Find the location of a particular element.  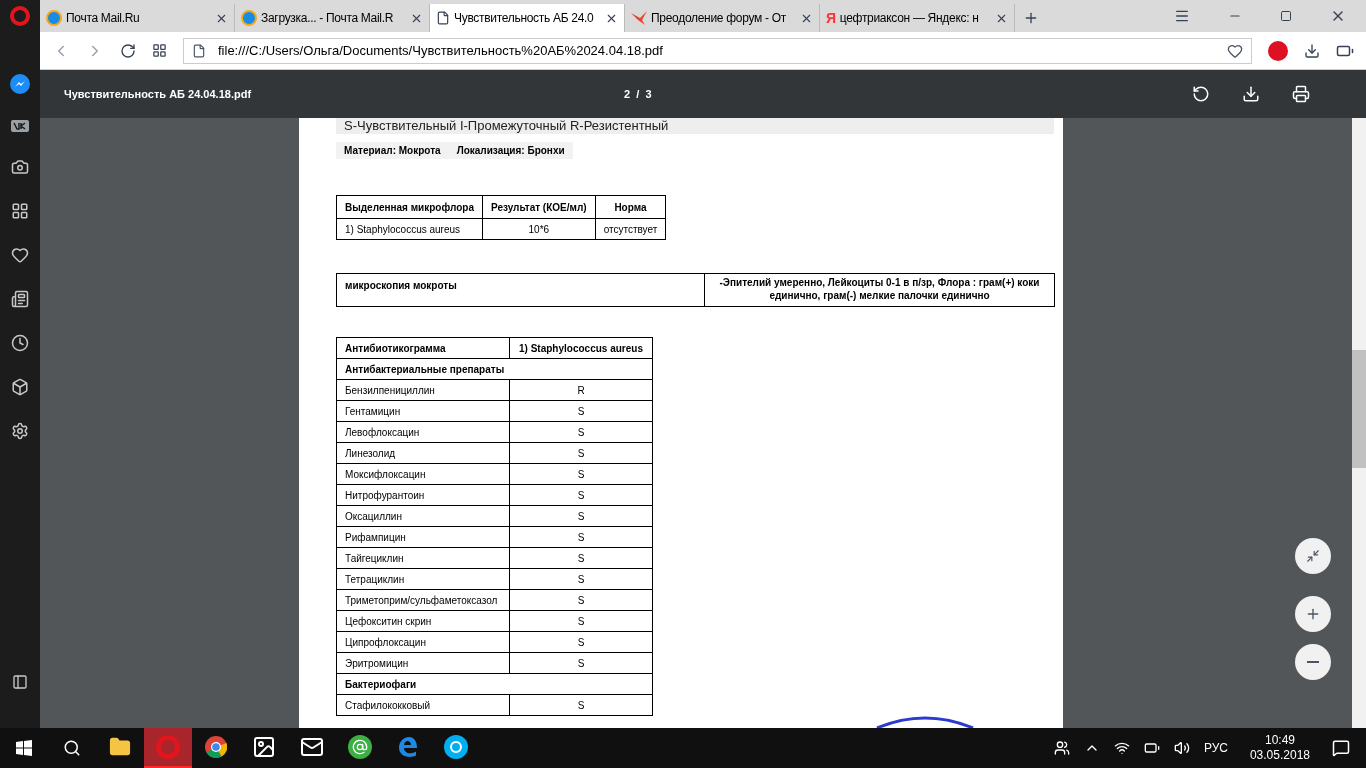

windows-icon is located at coordinates (24, 748).